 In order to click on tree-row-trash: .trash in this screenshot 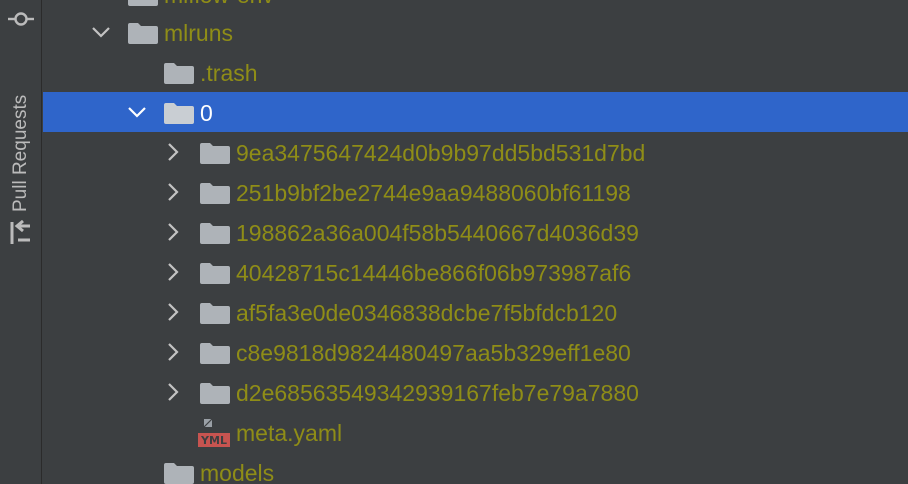, I will do `click(475, 72)`.